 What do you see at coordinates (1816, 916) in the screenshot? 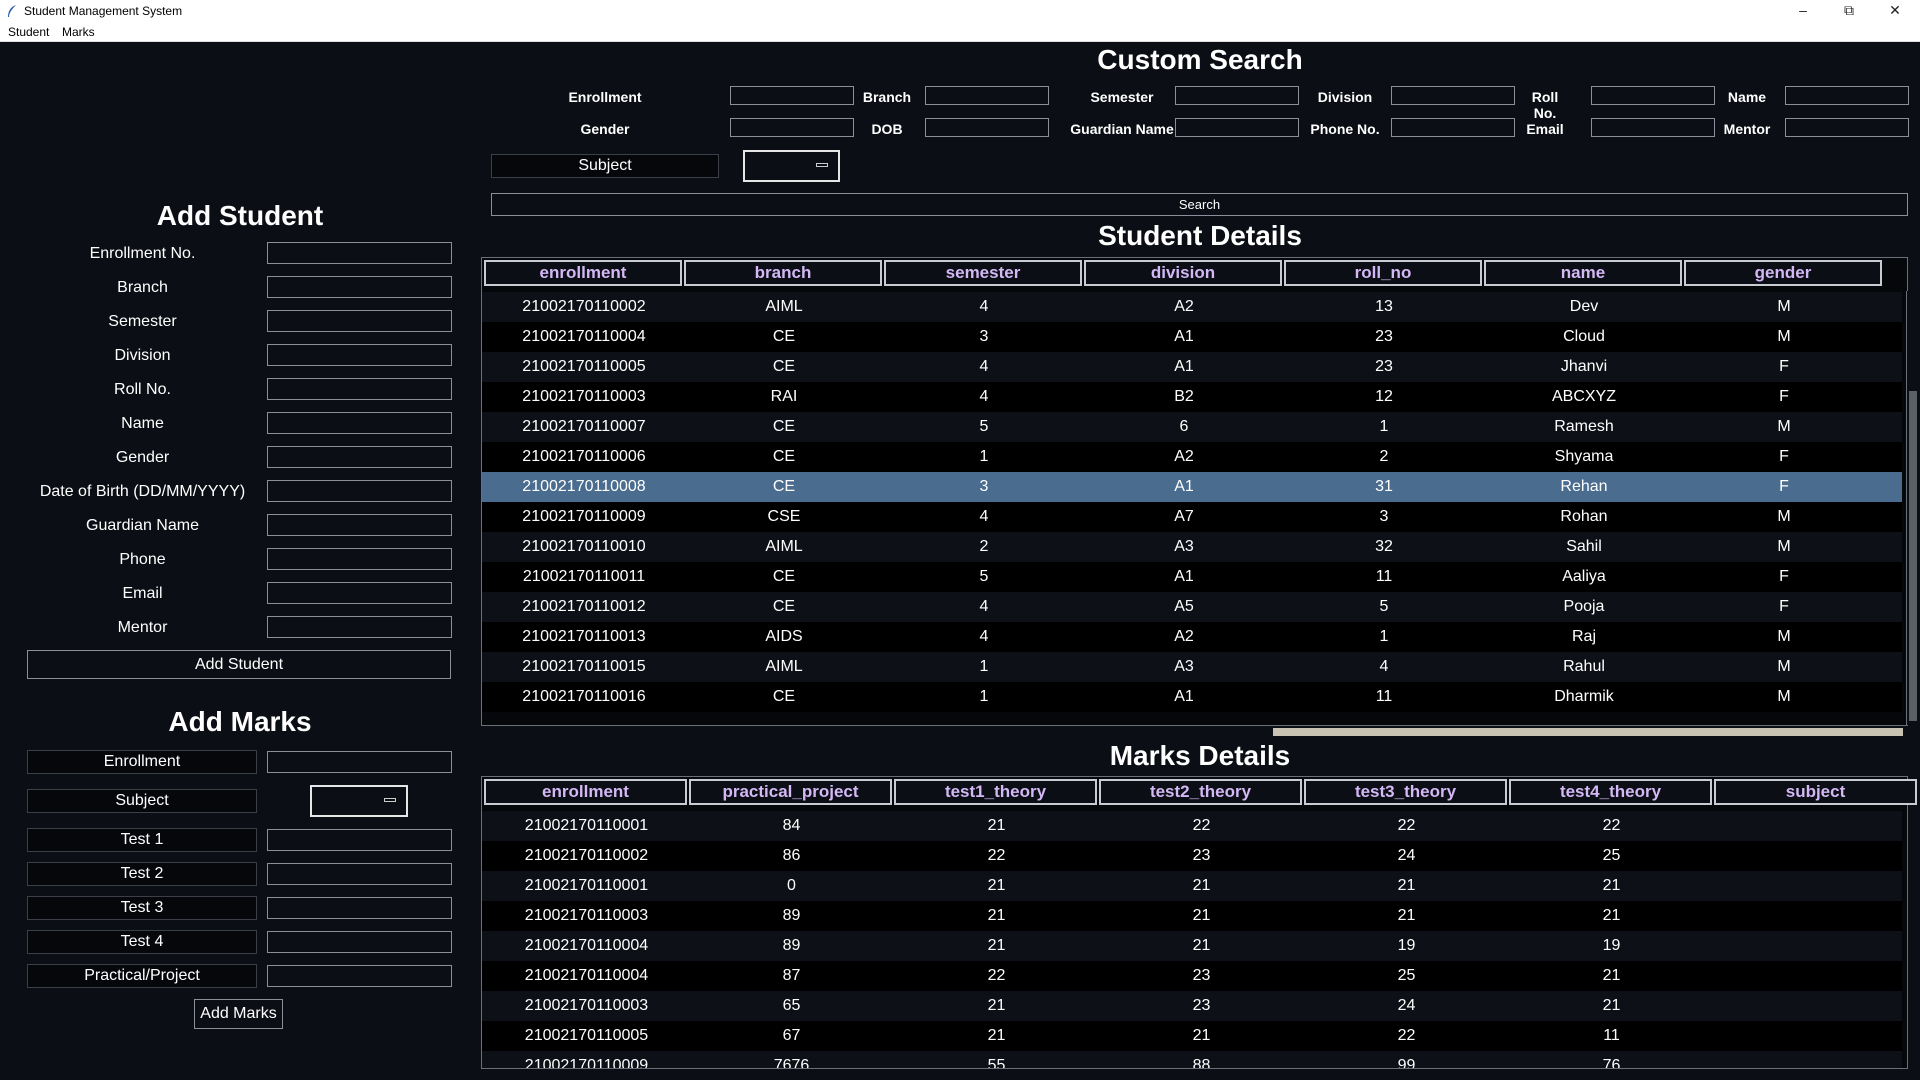
I see `table-cell` at bounding box center [1816, 916].